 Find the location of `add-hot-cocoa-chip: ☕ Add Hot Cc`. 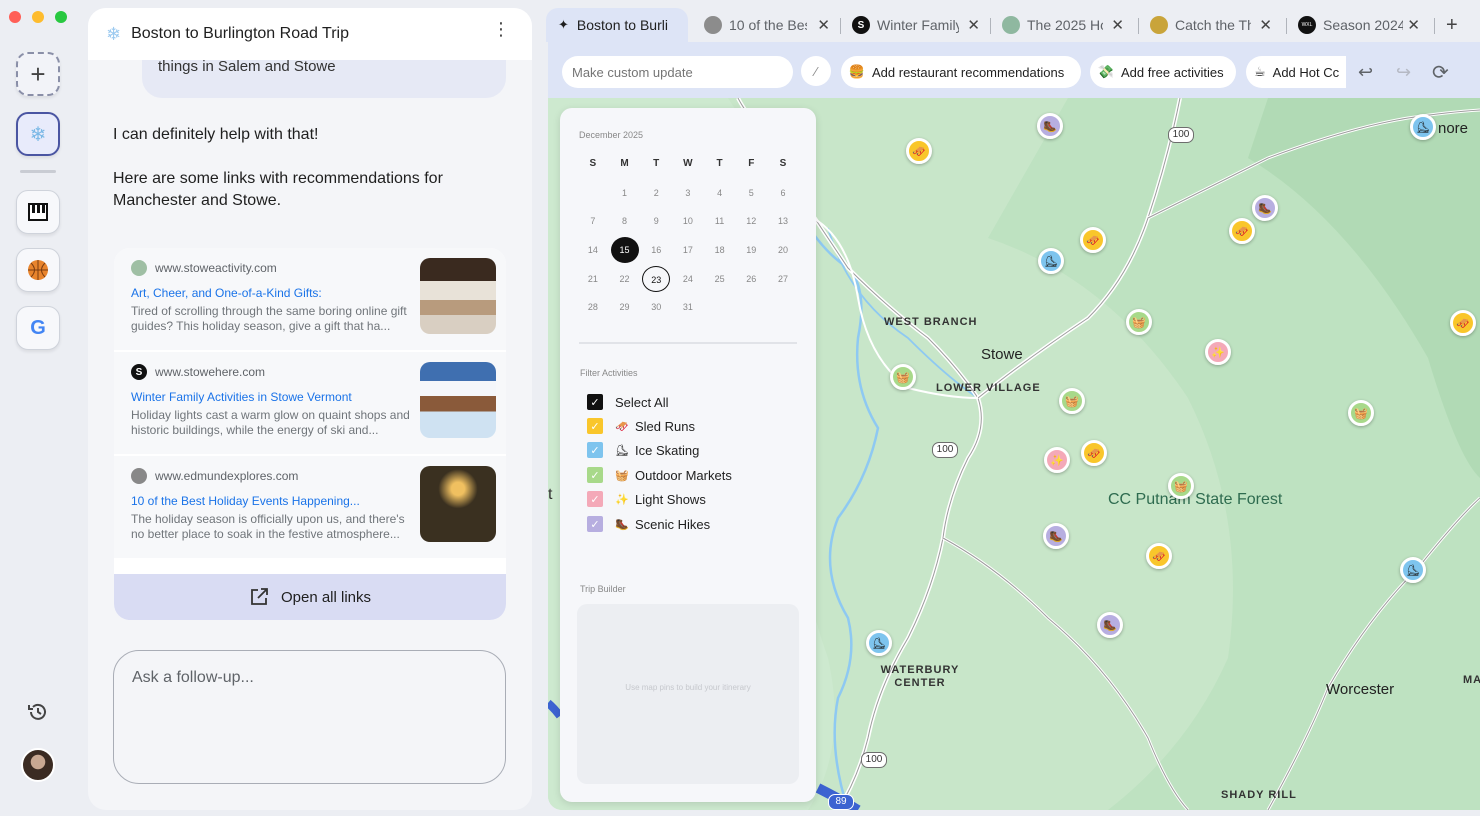

add-hot-cocoa-chip: ☕ Add Hot Cc is located at coordinates (1296, 72).